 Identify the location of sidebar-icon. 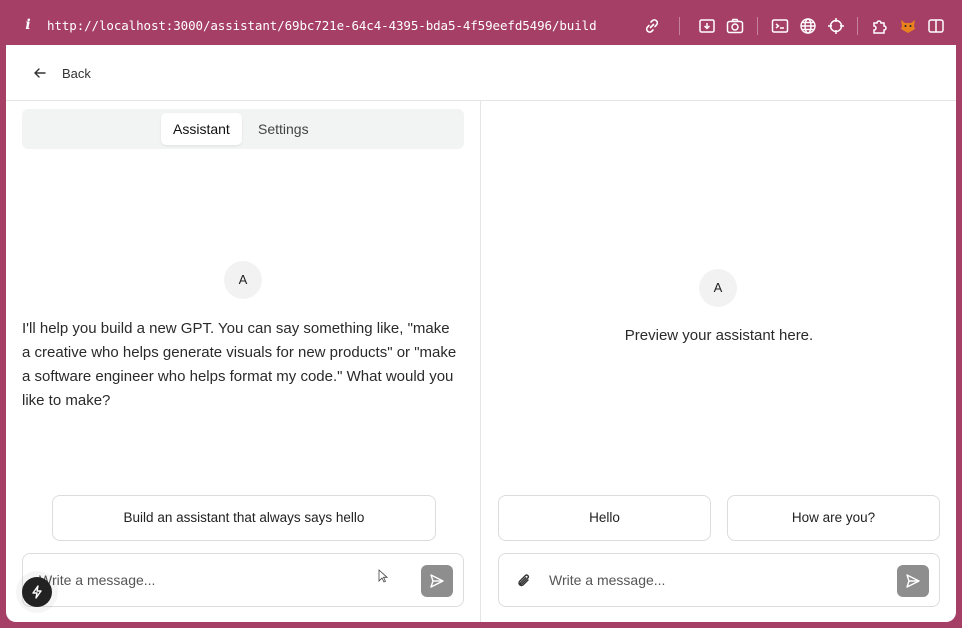
(936, 26).